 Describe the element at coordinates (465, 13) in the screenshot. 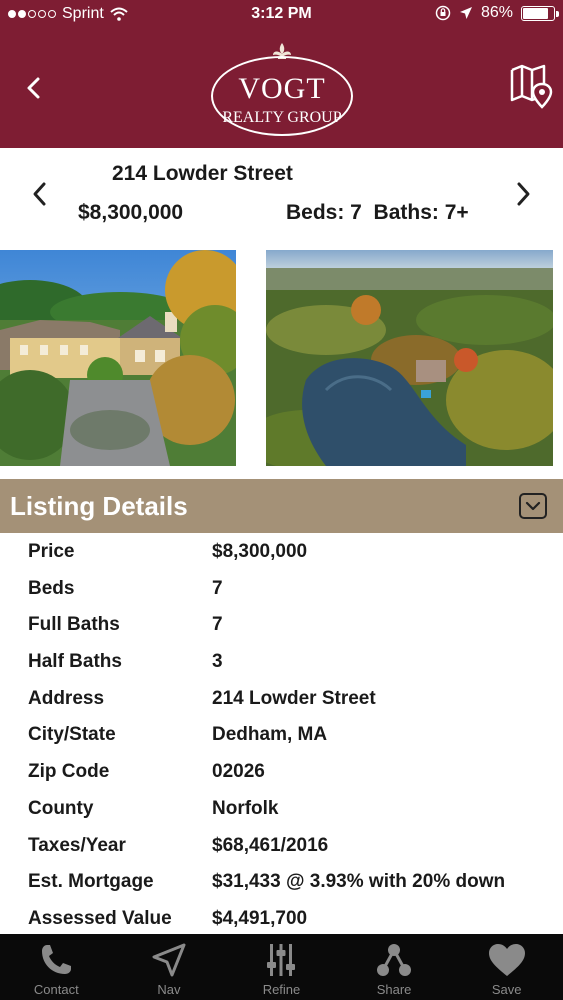

I see `location-arrow-icon` at that location.